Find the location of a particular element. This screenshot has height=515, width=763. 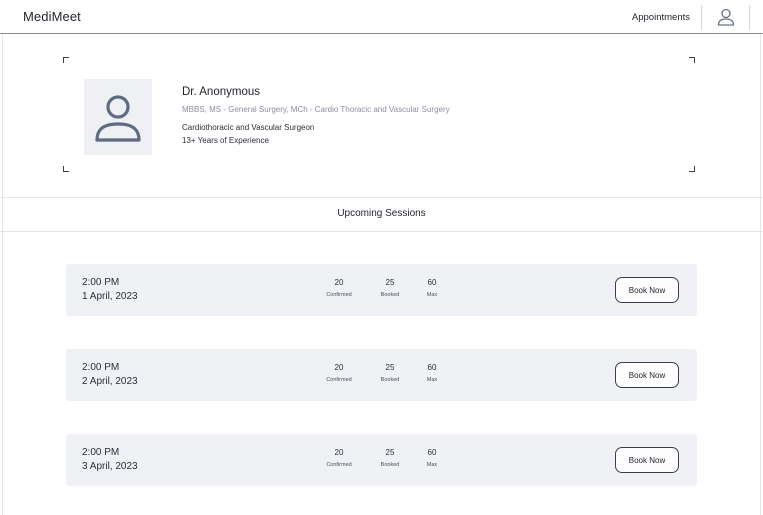

user-icon is located at coordinates (726, 17).